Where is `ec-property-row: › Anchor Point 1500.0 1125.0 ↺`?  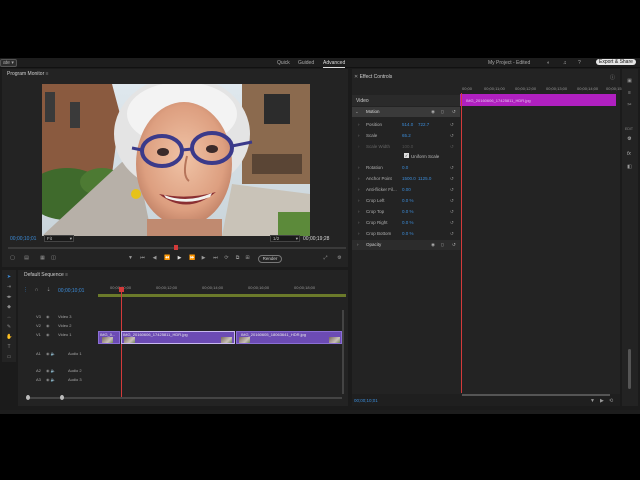 ec-property-row: › Anchor Point 1500.0 1125.0 ↺ is located at coordinates (406, 179).